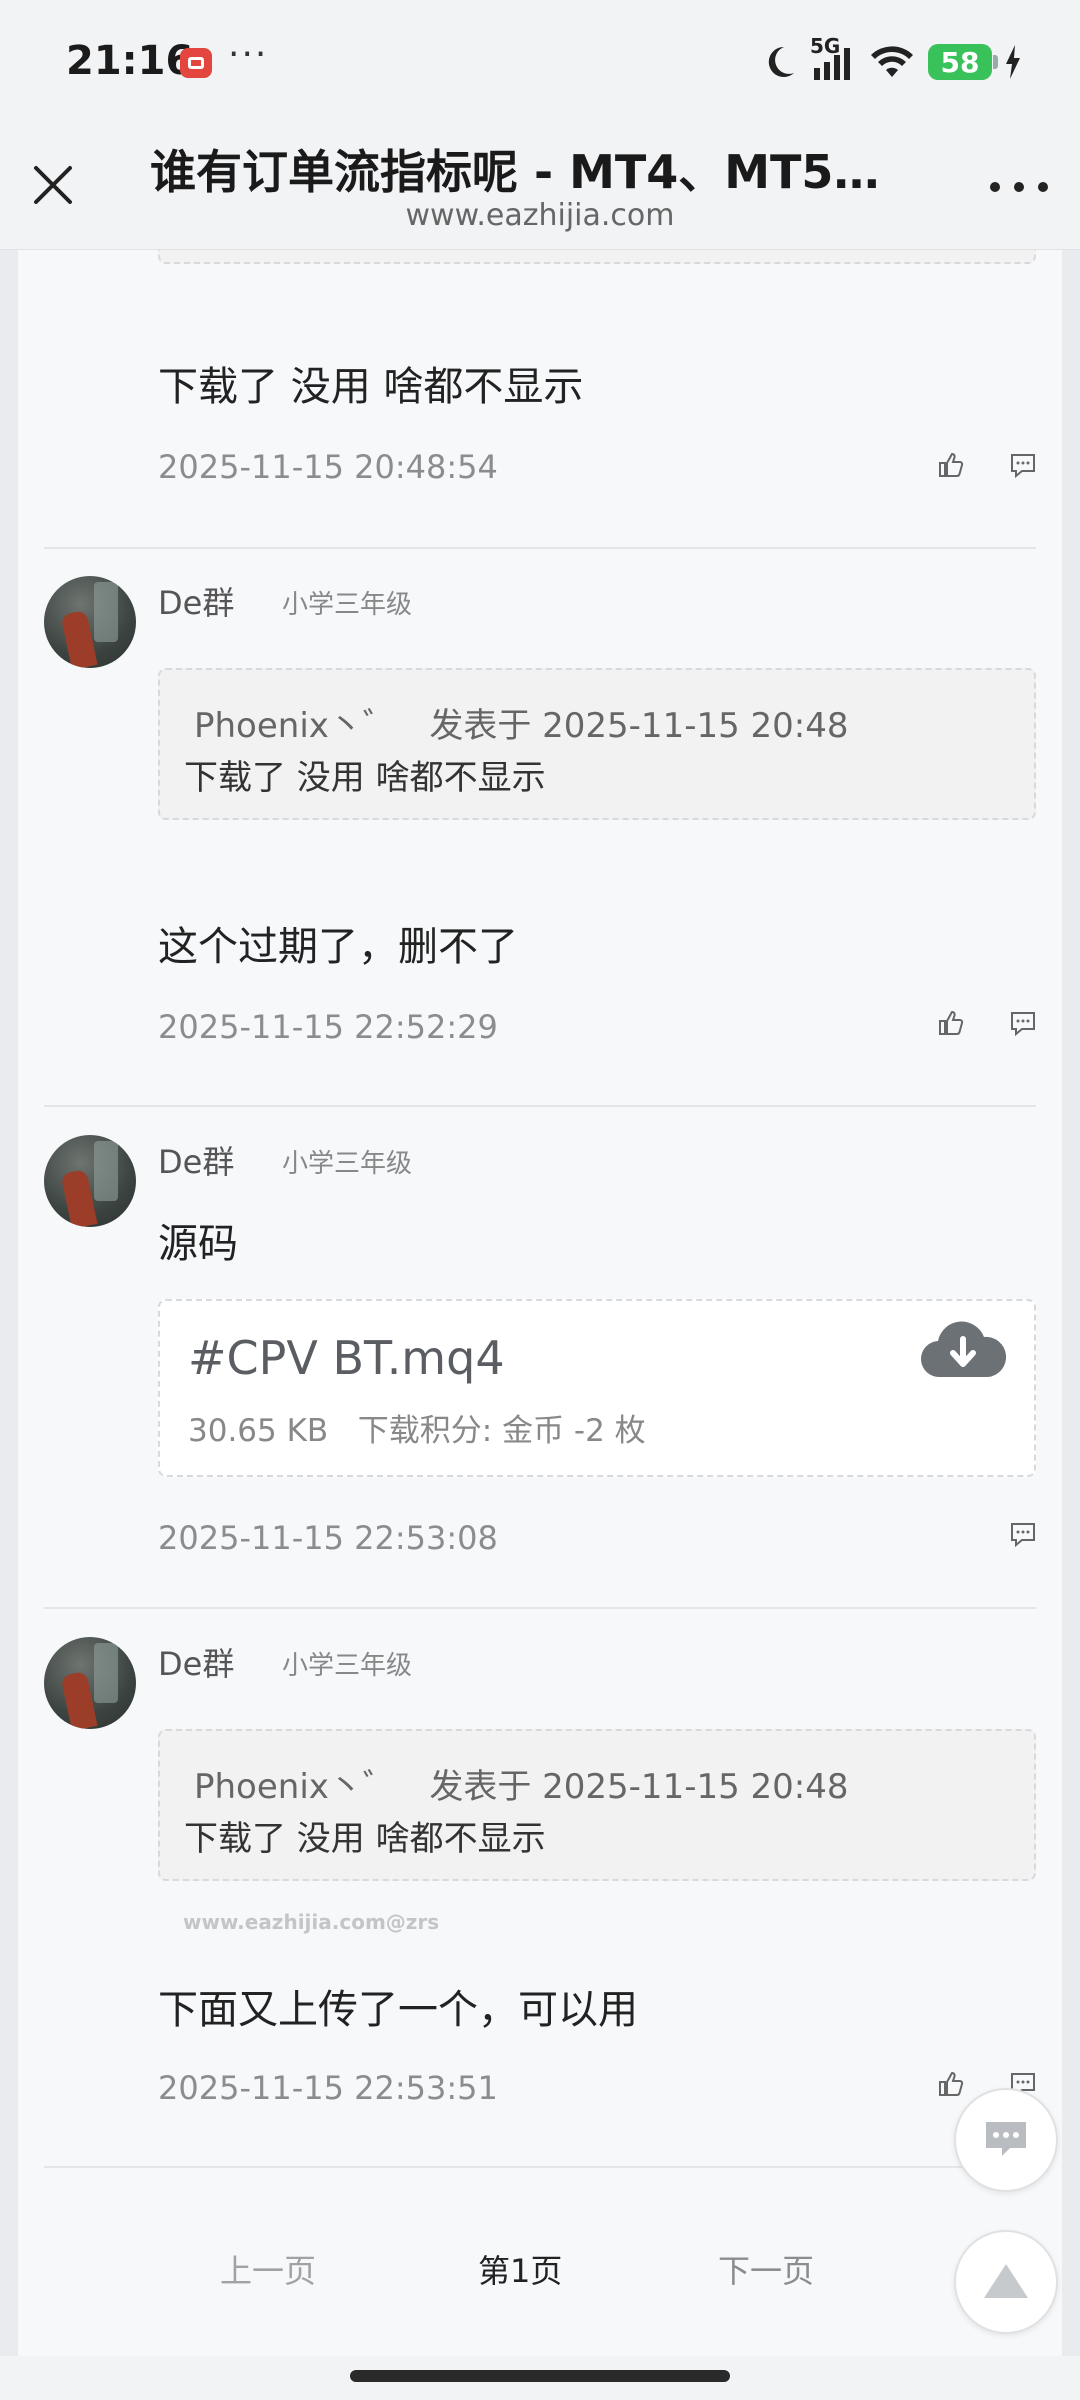  Describe the element at coordinates (328, 2088) in the screenshot. I see `post-time: 2025-11-15 22:53:51` at that location.